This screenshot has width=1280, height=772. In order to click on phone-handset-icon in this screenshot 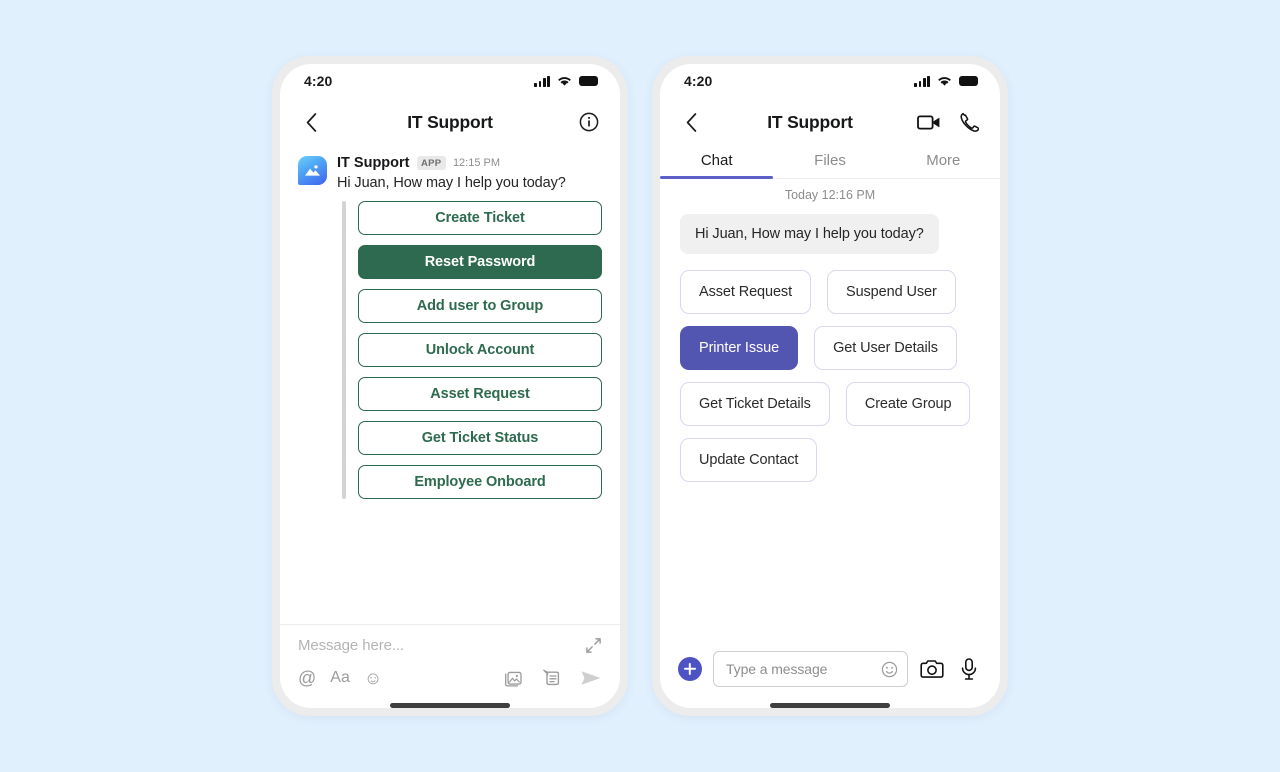, I will do `click(969, 122)`.